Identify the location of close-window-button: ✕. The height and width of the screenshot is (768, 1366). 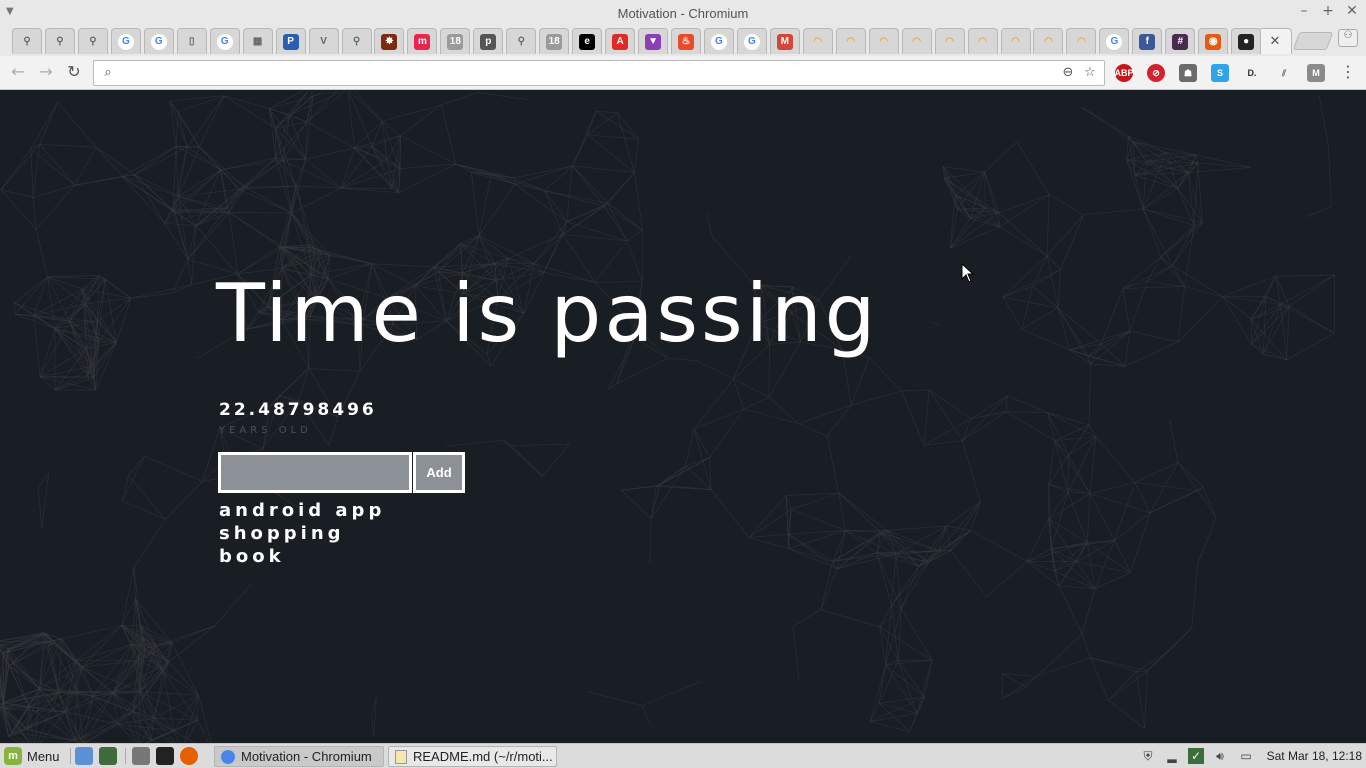
(1352, 11).